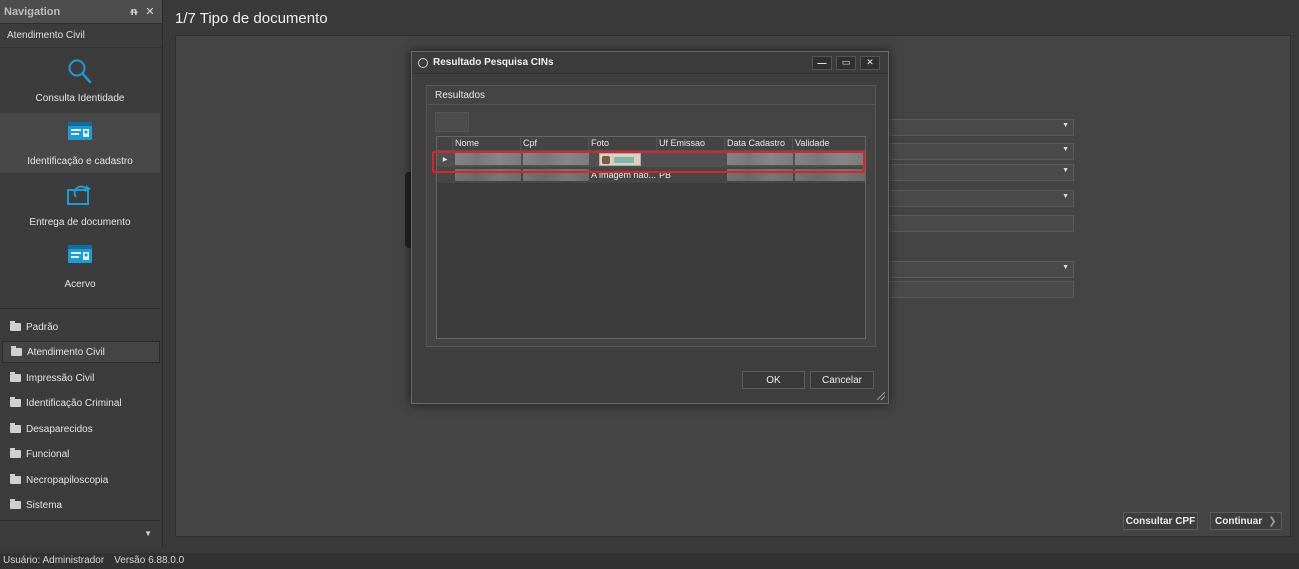  Describe the element at coordinates (149, 560) in the screenshot. I see `status-version: Versão 6.88.0.0` at that location.